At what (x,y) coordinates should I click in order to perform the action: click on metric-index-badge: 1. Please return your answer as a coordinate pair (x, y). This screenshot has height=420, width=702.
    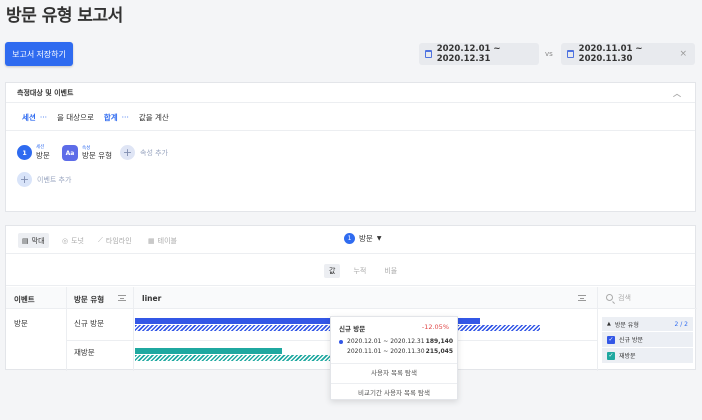
    Looking at the image, I should click on (349, 238).